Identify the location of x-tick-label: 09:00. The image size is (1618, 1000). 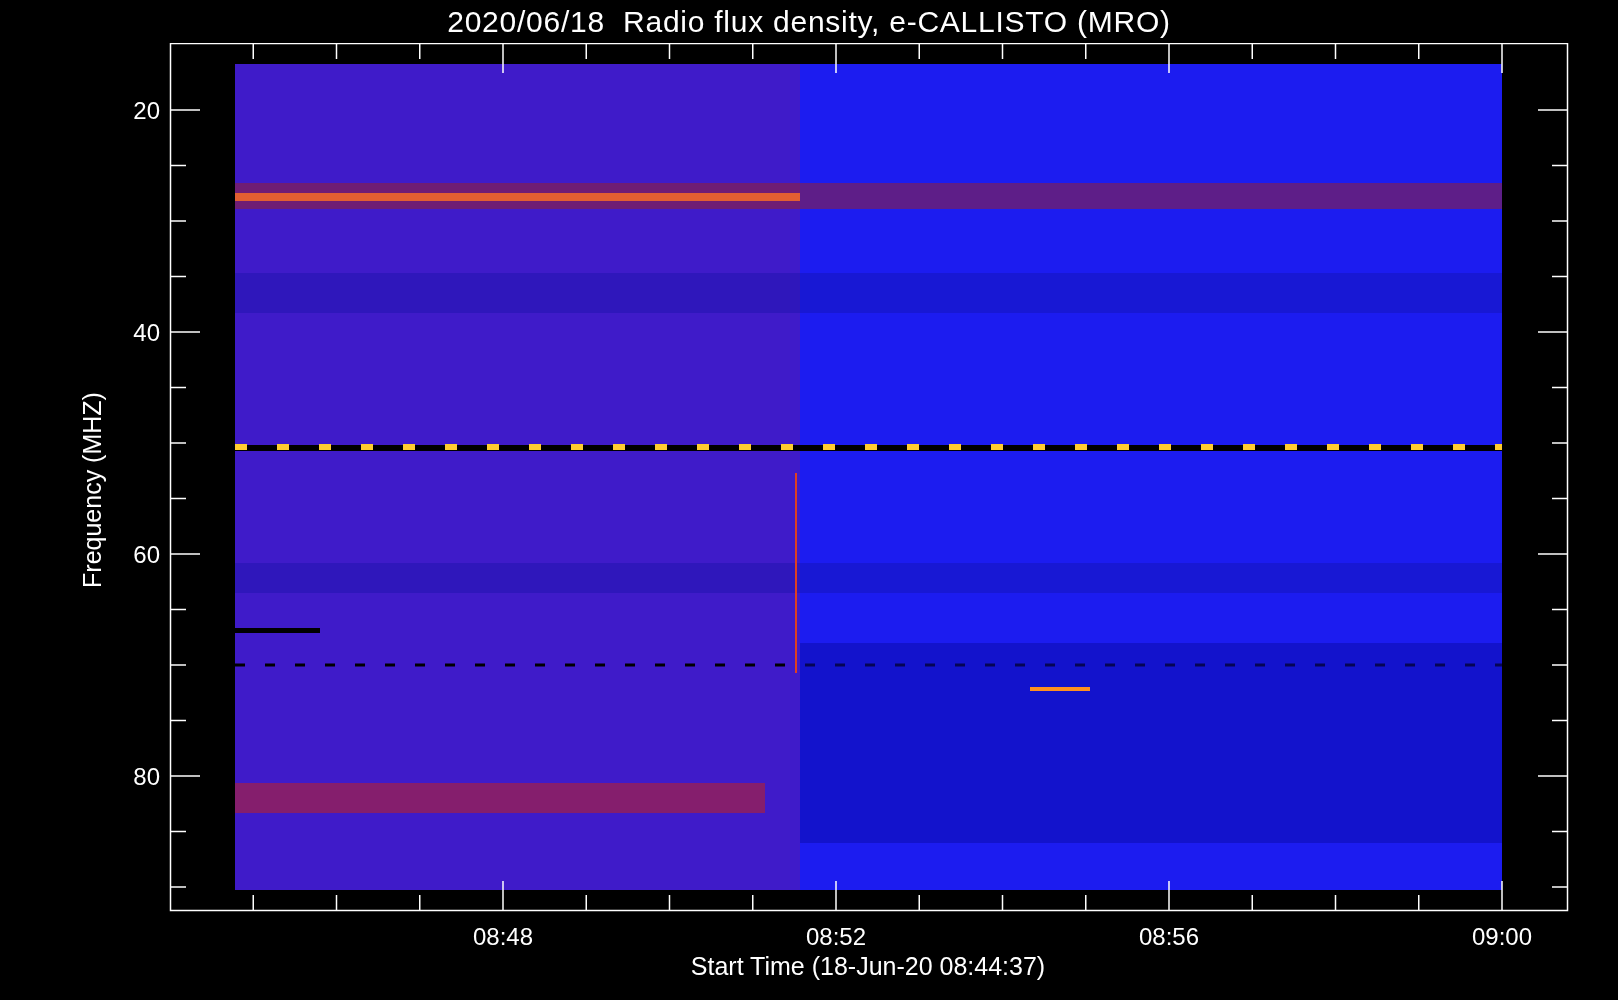
(1502, 936).